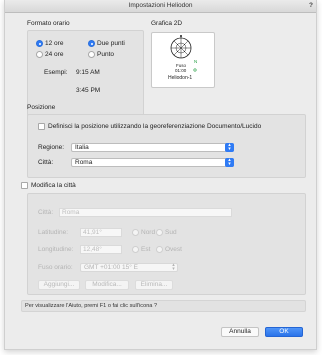 Image resolution: width=322 pixels, height=355 pixels. Describe the element at coordinates (166, 232) in the screenshot. I see `radio-south: Sud` at that location.